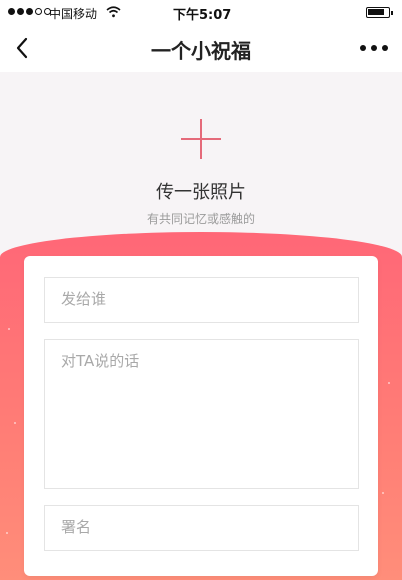 This screenshot has width=402, height=580. I want to click on signature-input: 署名, so click(201, 528).